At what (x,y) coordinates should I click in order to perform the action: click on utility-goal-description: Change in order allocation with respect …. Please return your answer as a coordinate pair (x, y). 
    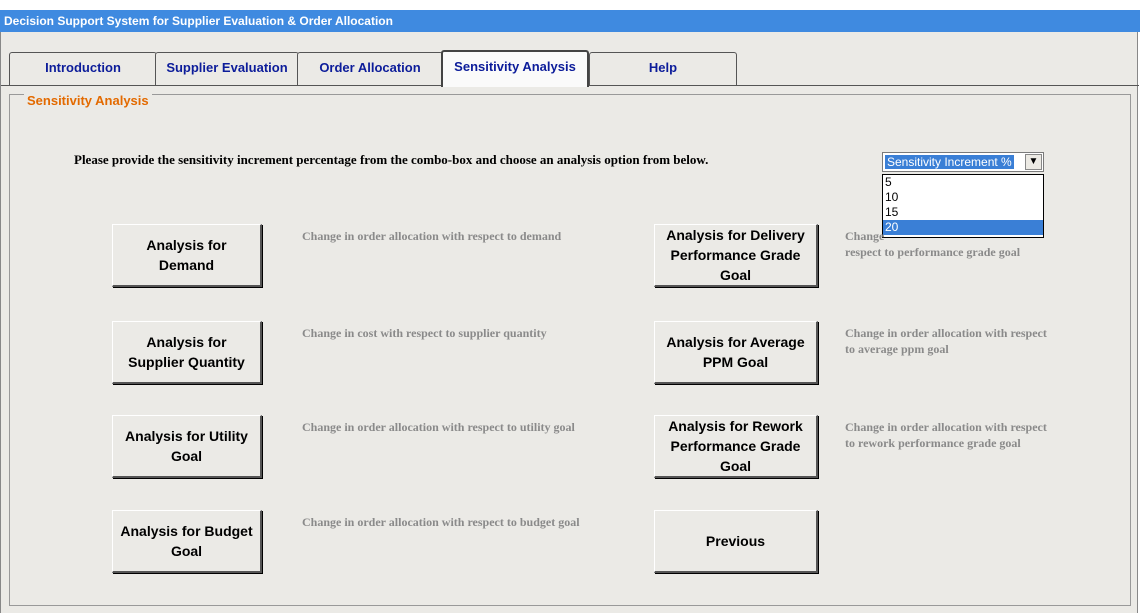
    Looking at the image, I should click on (438, 427).